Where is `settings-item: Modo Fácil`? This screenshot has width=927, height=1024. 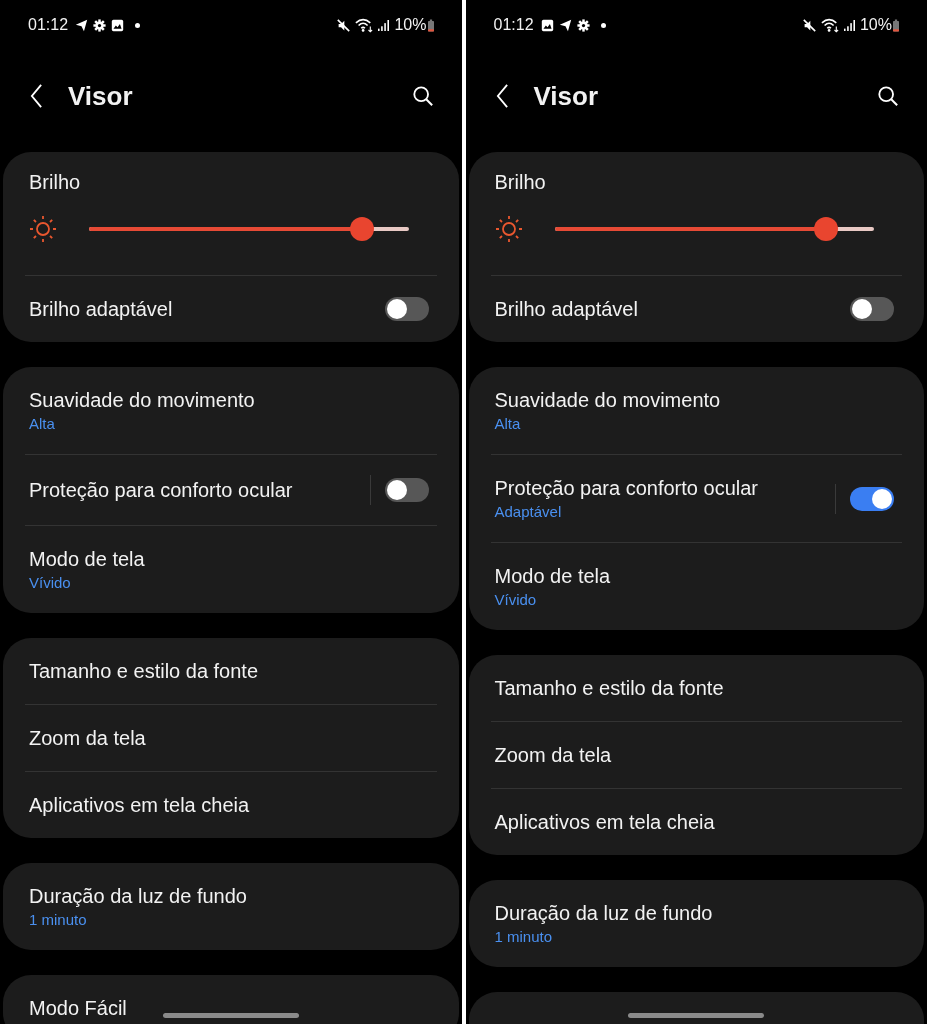 settings-item: Modo Fácil is located at coordinates (231, 999).